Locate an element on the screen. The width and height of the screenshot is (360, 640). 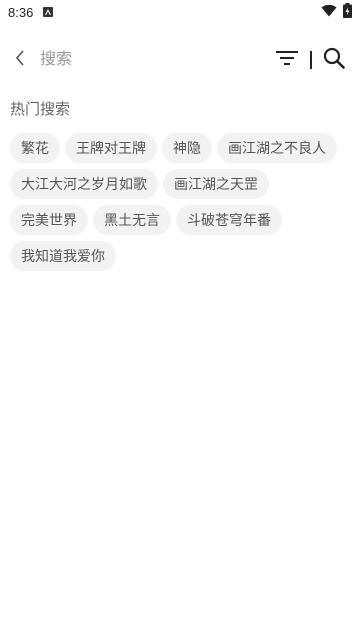
search-bar is located at coordinates (180, 60).